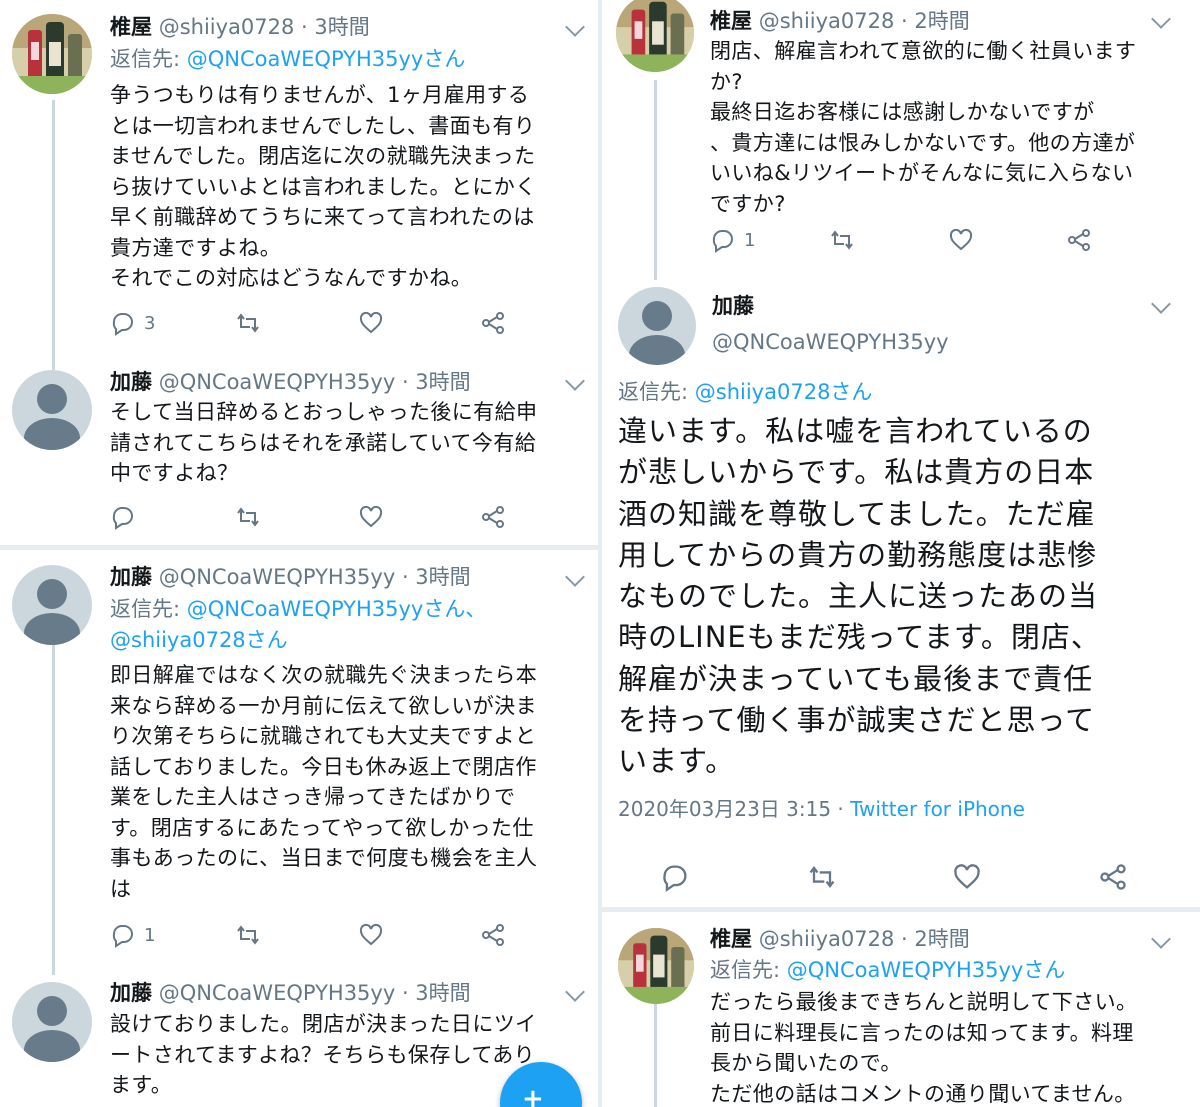  Describe the element at coordinates (937, 809) in the screenshot. I see `source-link: Twitter for iPhone` at that location.